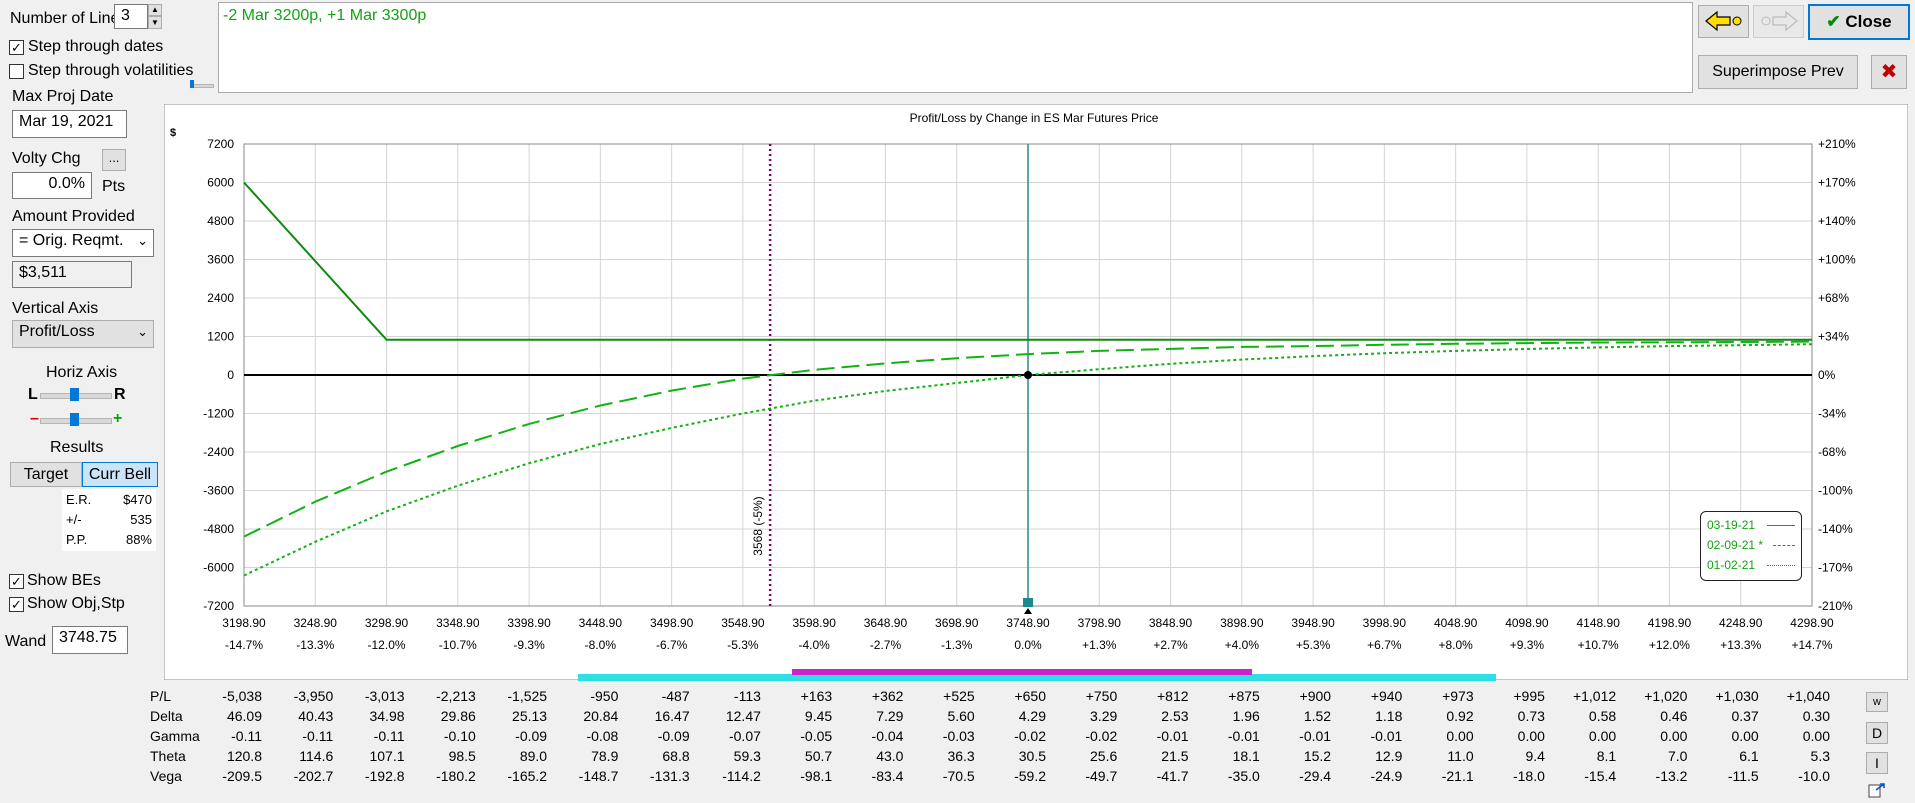 The width and height of the screenshot is (1915, 803). What do you see at coordinates (90, 640) in the screenshot?
I see `wand-input: 3748.75` at bounding box center [90, 640].